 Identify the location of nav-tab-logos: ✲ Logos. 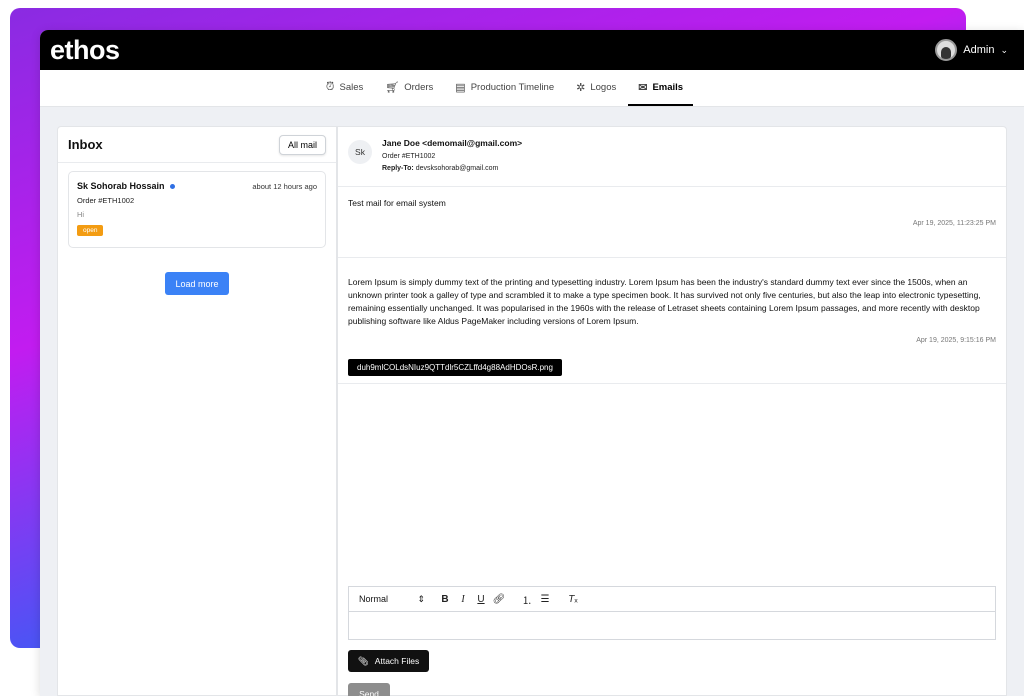
(596, 88).